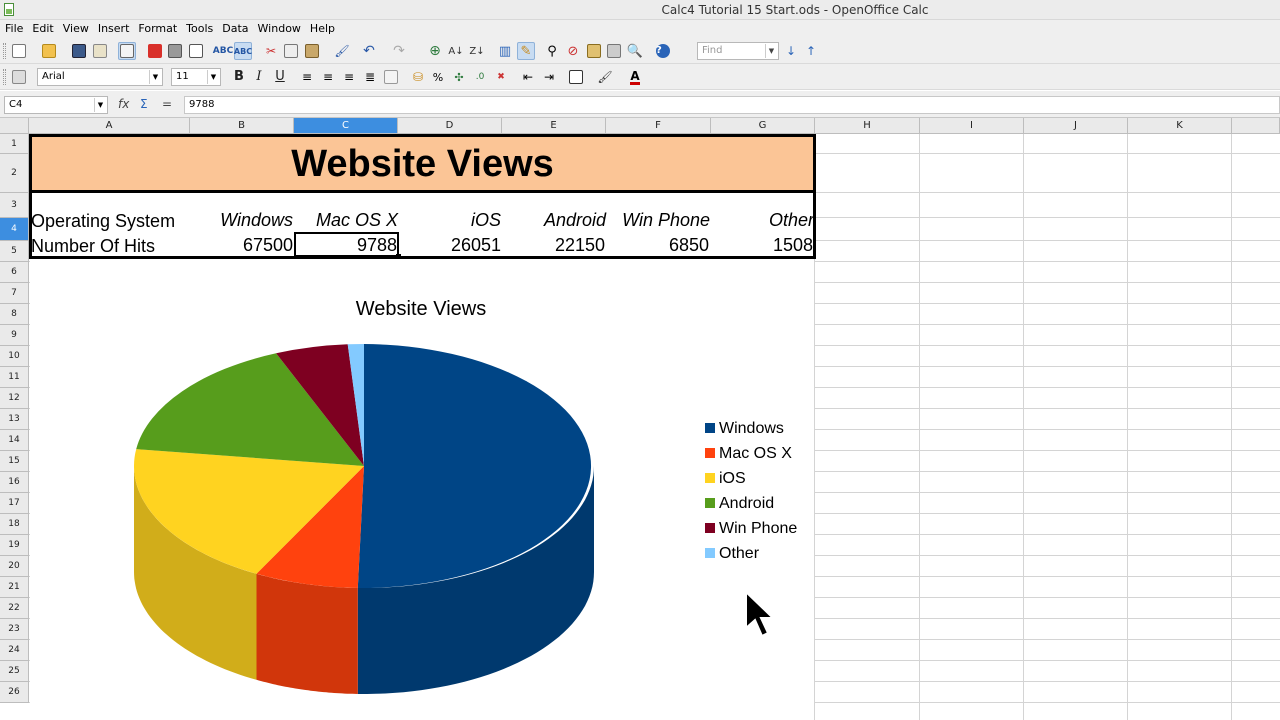  Describe the element at coordinates (291, 51) in the screenshot. I see `copy-icon` at that location.